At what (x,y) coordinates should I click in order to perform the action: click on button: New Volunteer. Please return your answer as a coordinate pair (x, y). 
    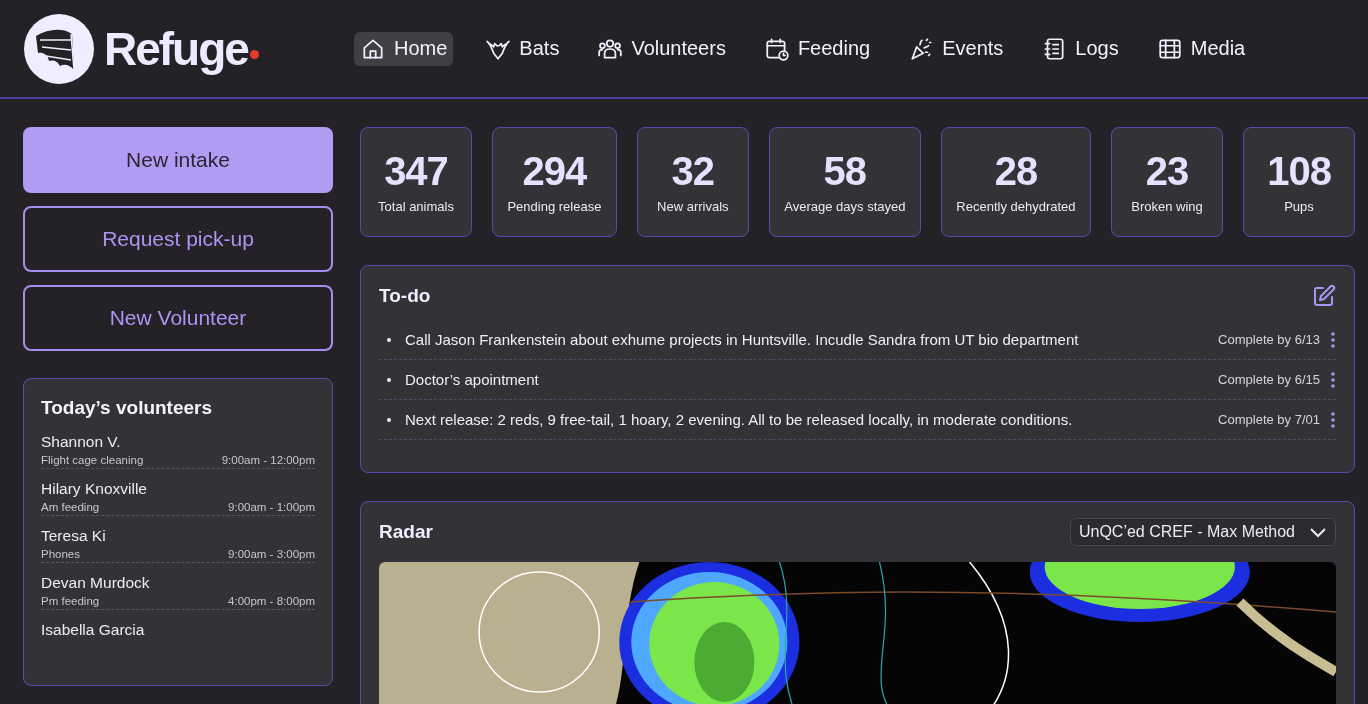
    Looking at the image, I should click on (178, 318).